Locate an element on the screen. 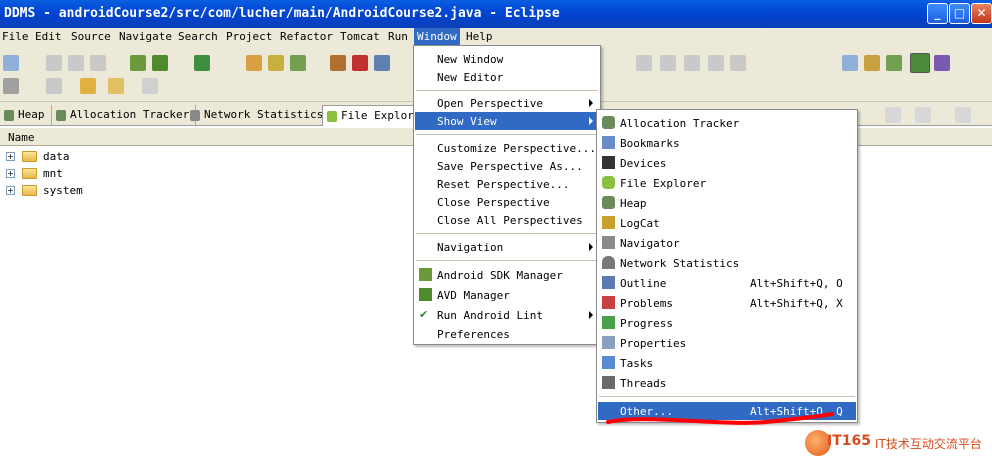  menu-item-label: Navigation is located at coordinates (470, 247).